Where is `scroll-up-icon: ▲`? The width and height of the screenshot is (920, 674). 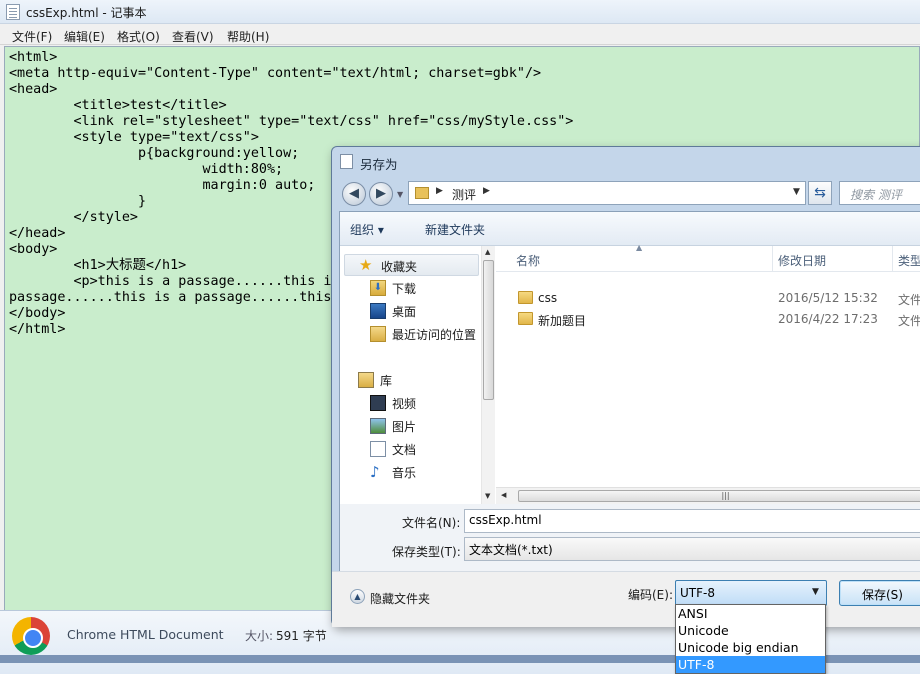
scroll-up-icon: ▲ is located at coordinates (487, 252).